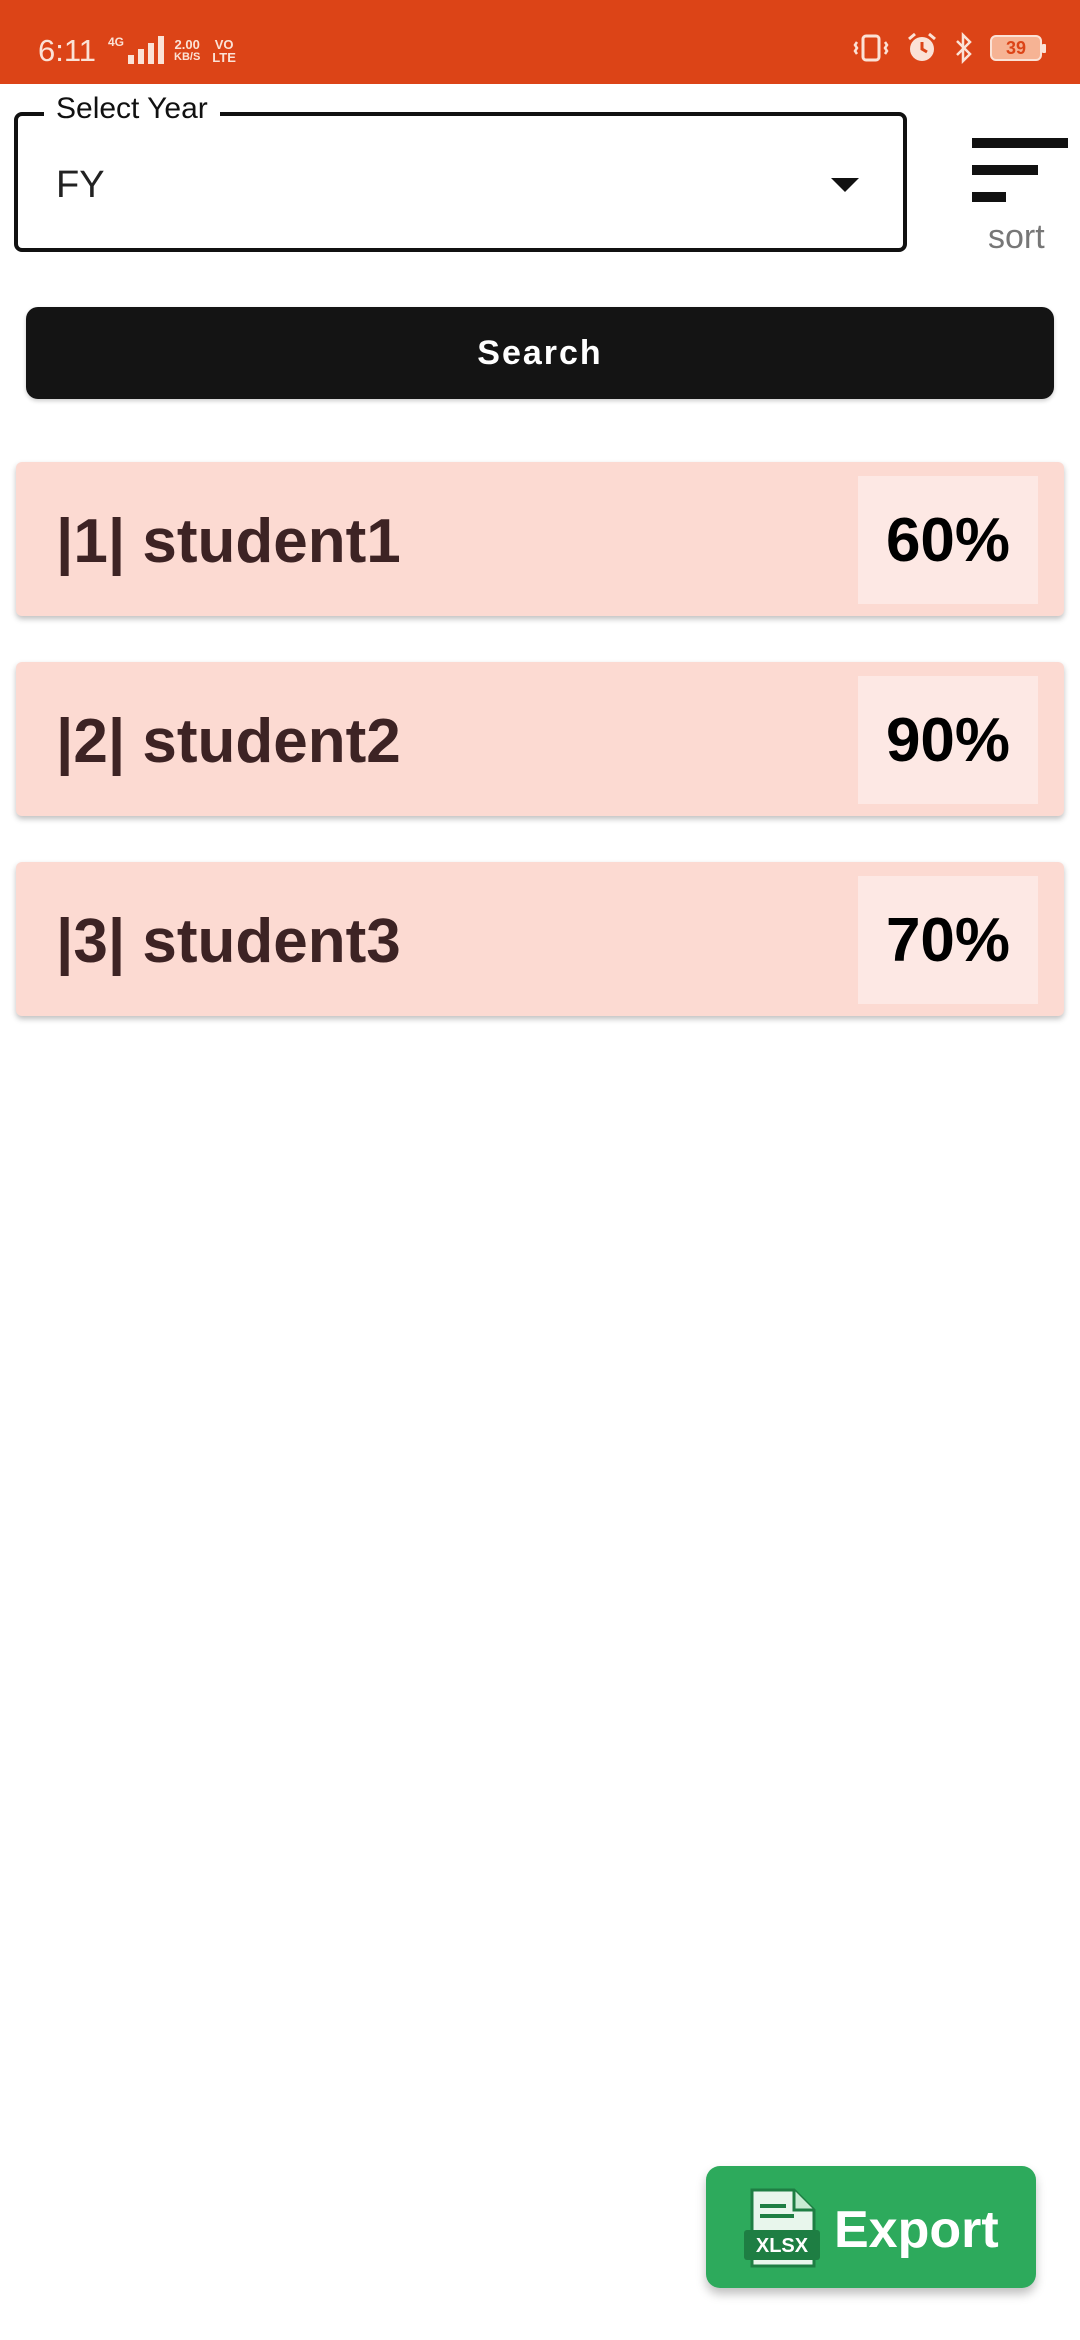  Describe the element at coordinates (146, 50) in the screenshot. I see `signal-icon` at that location.